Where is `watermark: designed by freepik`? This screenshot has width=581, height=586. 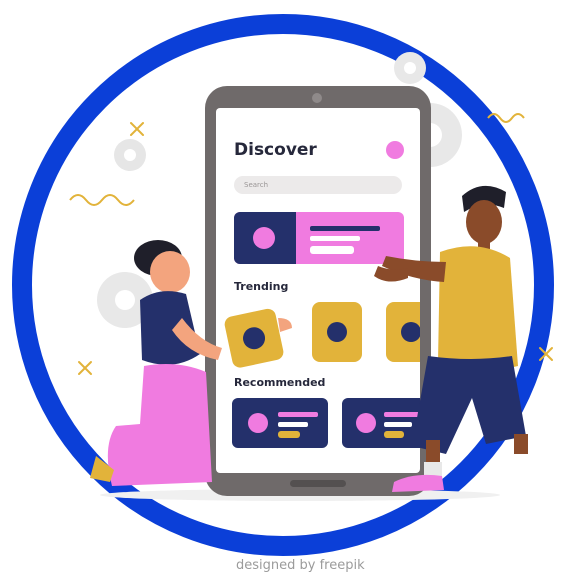
watermark: designed by freepik is located at coordinates (300, 565).